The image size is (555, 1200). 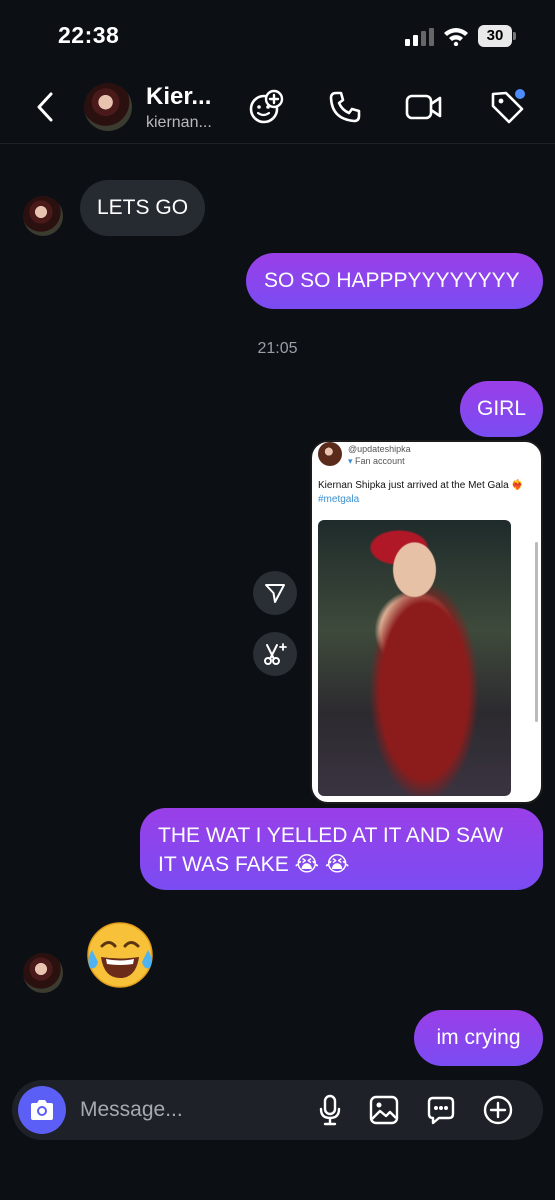 I want to click on message-composer, so click(x=277, y=1110).